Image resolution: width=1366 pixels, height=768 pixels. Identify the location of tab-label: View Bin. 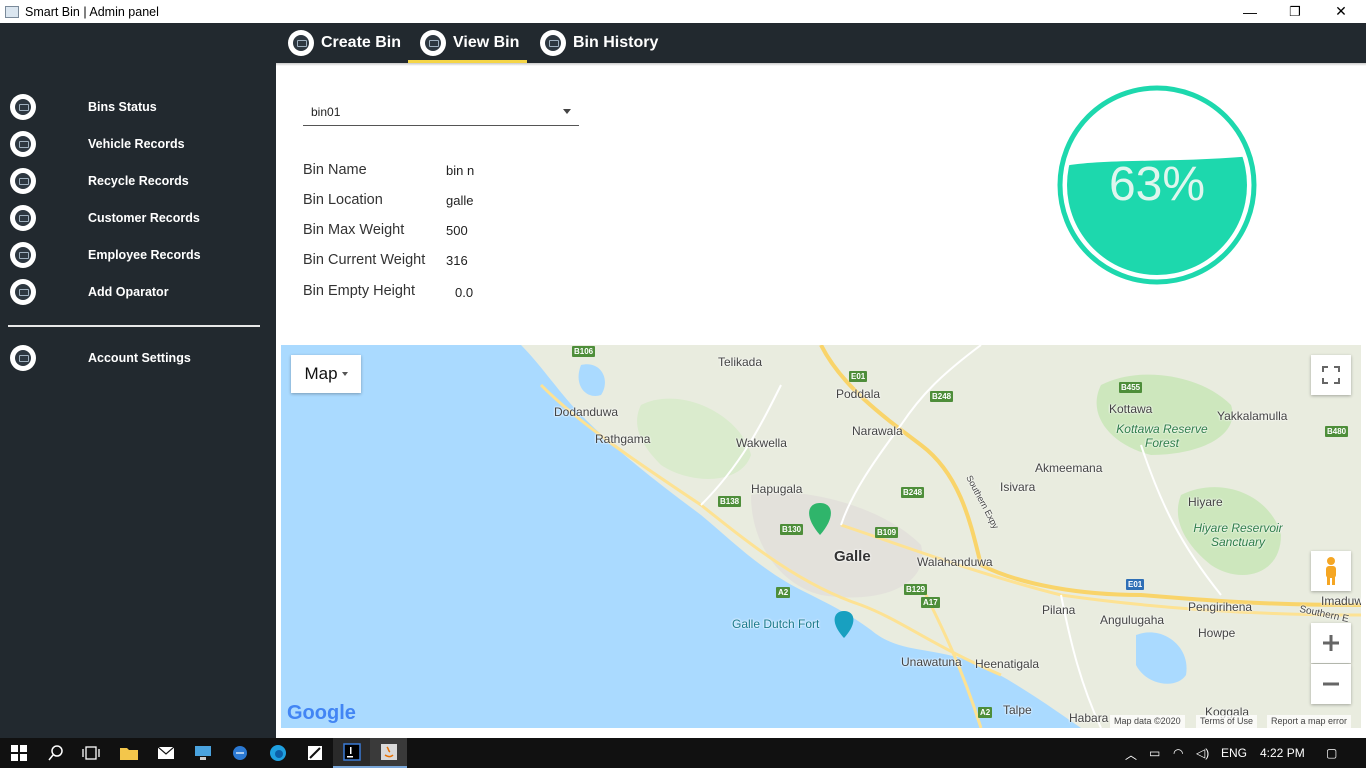
(486, 42).